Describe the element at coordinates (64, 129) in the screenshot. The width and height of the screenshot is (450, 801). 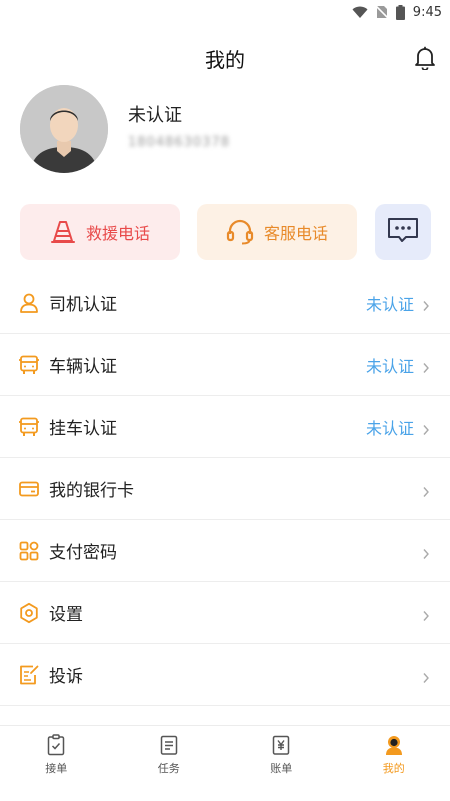
I see `avatar` at that location.